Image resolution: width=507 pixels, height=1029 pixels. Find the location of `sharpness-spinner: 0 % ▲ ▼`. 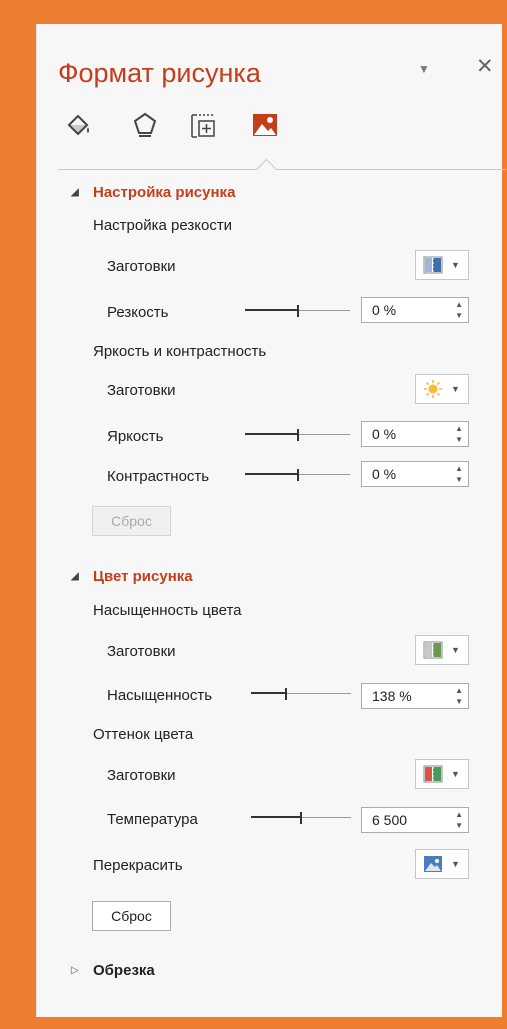

sharpness-spinner: 0 % ▲ ▼ is located at coordinates (415, 310).